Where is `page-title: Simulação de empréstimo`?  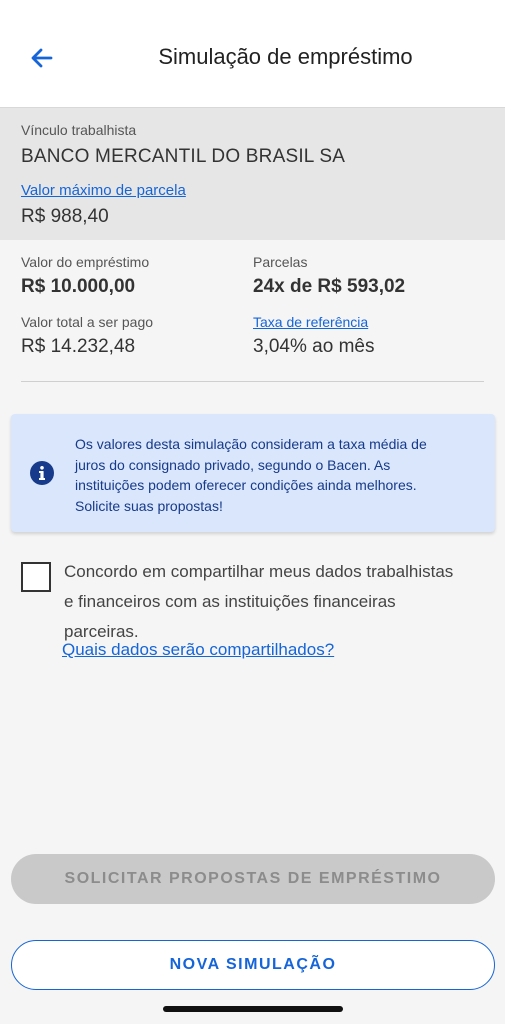 page-title: Simulação de empréstimo is located at coordinates (285, 56).